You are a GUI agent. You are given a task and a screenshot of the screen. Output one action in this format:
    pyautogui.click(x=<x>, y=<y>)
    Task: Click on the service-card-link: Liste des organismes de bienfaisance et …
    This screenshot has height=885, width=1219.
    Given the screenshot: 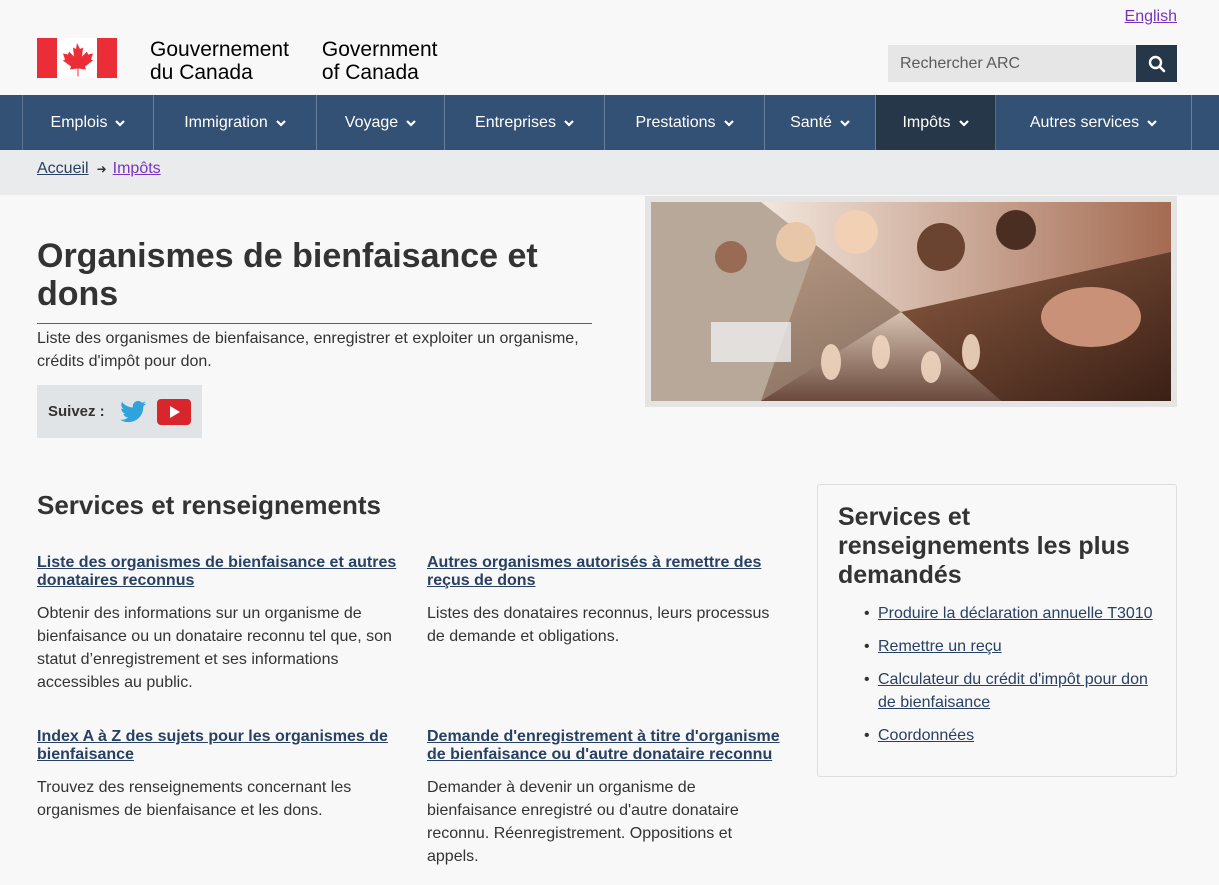 What is the action you would take?
    pyautogui.click(x=217, y=572)
    